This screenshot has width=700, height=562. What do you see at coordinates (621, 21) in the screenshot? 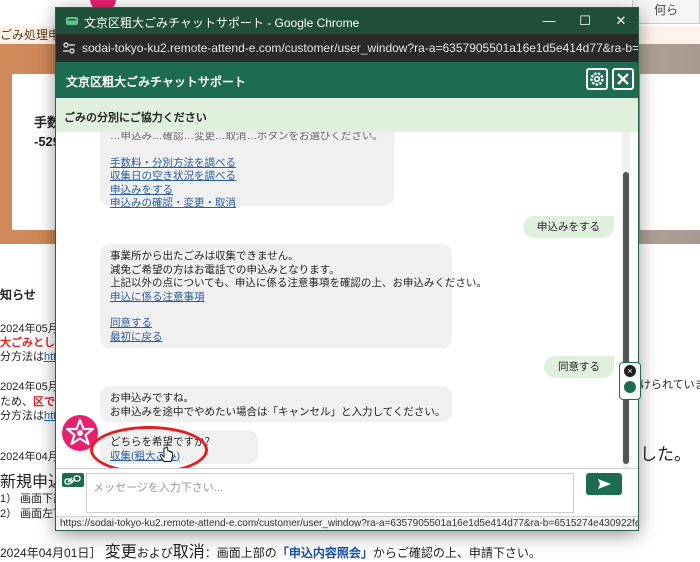
I see `close-window-icon: ✕` at bounding box center [621, 21].